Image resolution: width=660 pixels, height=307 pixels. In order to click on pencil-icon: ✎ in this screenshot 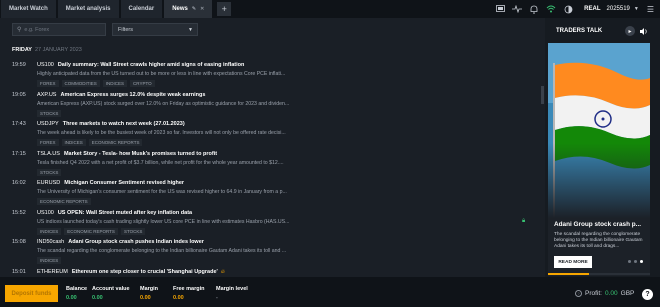, I will do `click(194, 9)`.